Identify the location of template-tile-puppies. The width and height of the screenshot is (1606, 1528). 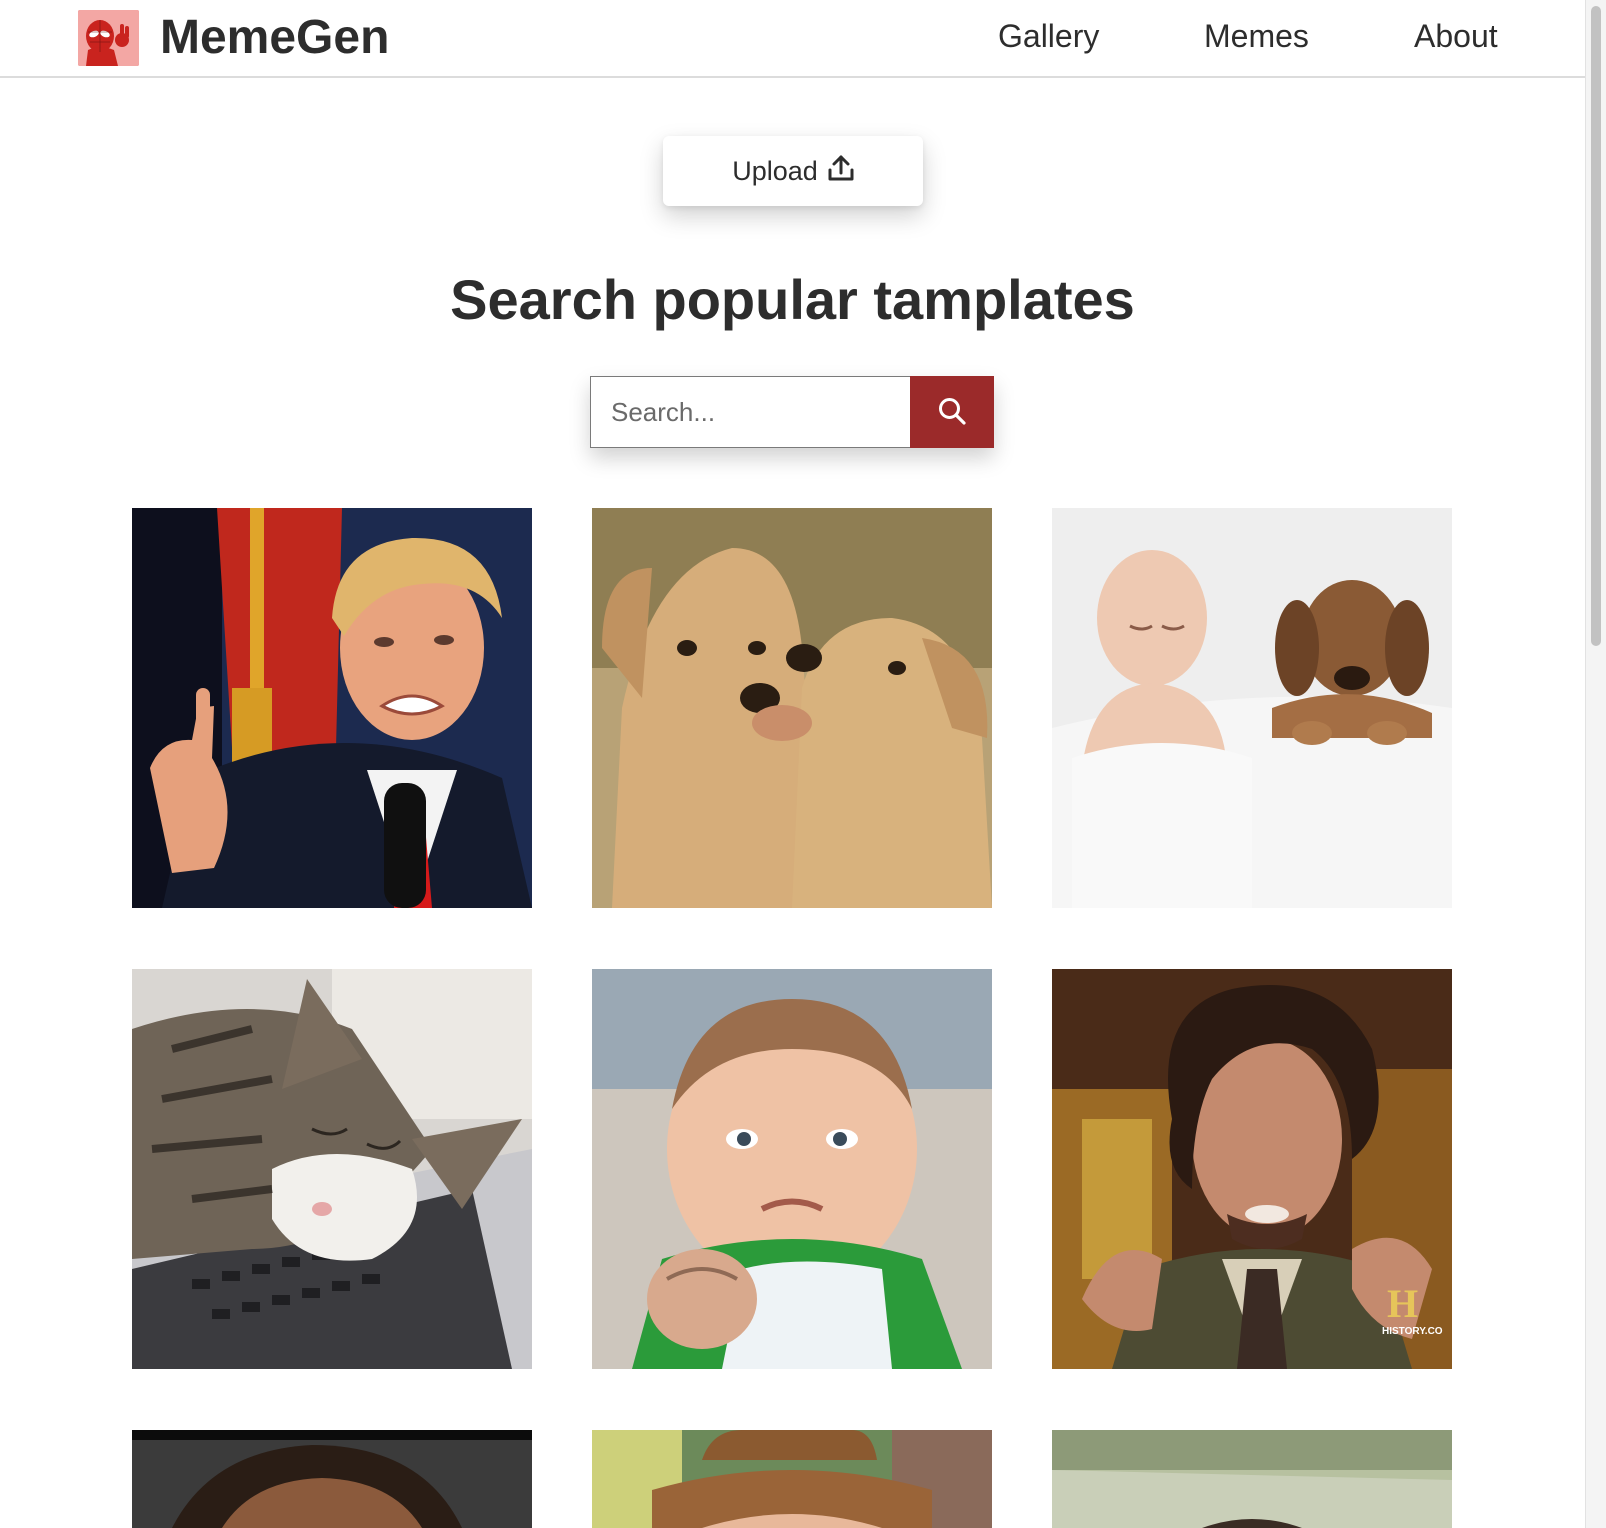
(792, 708).